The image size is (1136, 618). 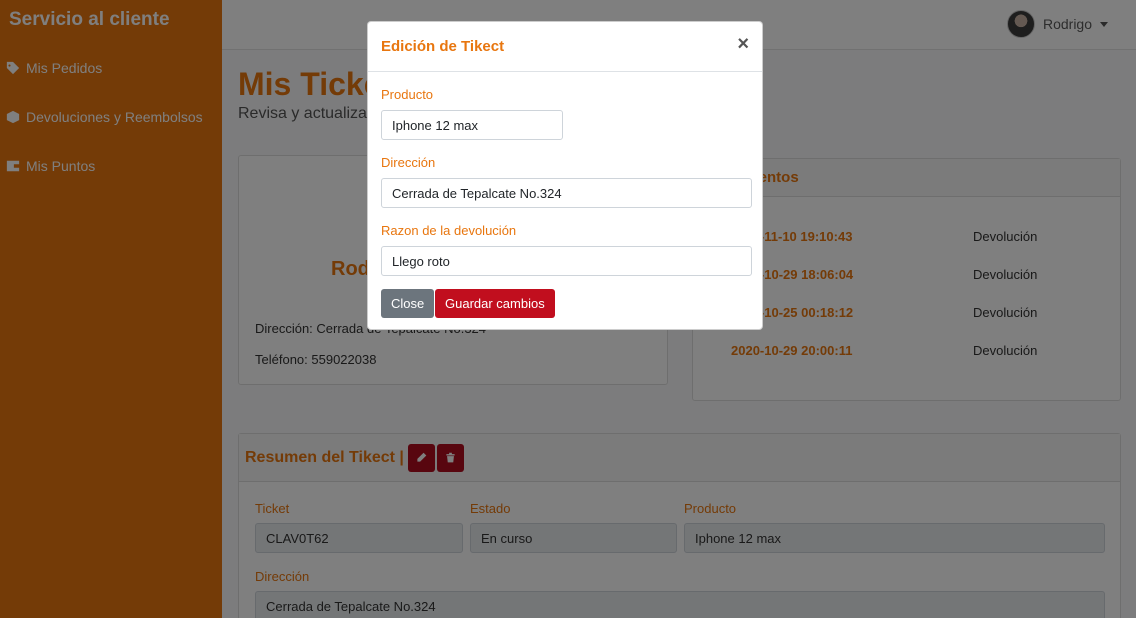 I want to click on close-button: Close, so click(x=408, y=303).